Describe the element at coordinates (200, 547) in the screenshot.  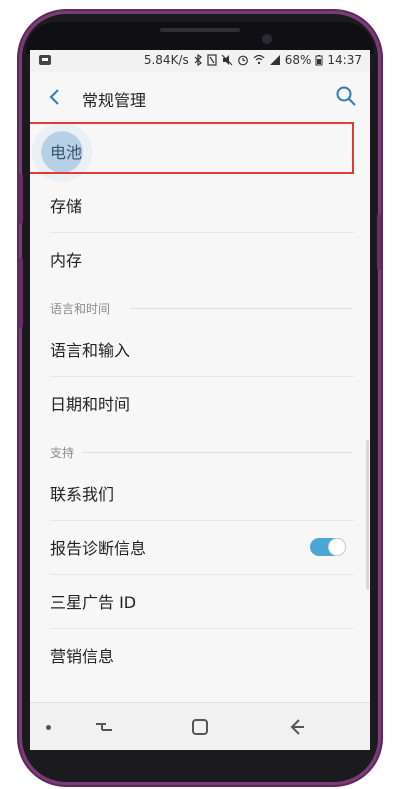
I see `list-item-report-diagnostics: 报告诊断信息` at that location.